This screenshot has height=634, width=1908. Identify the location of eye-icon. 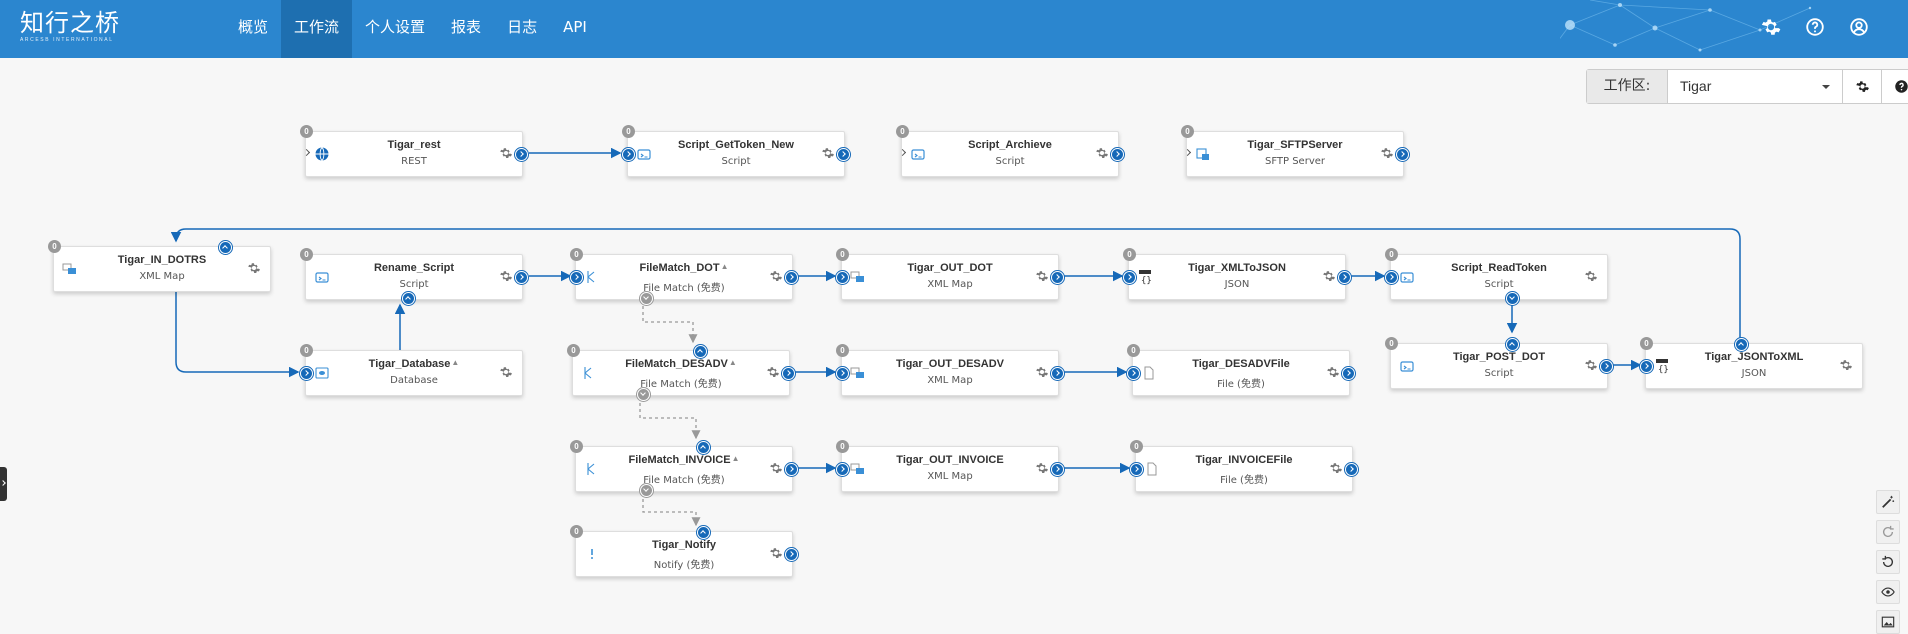
(1888, 592).